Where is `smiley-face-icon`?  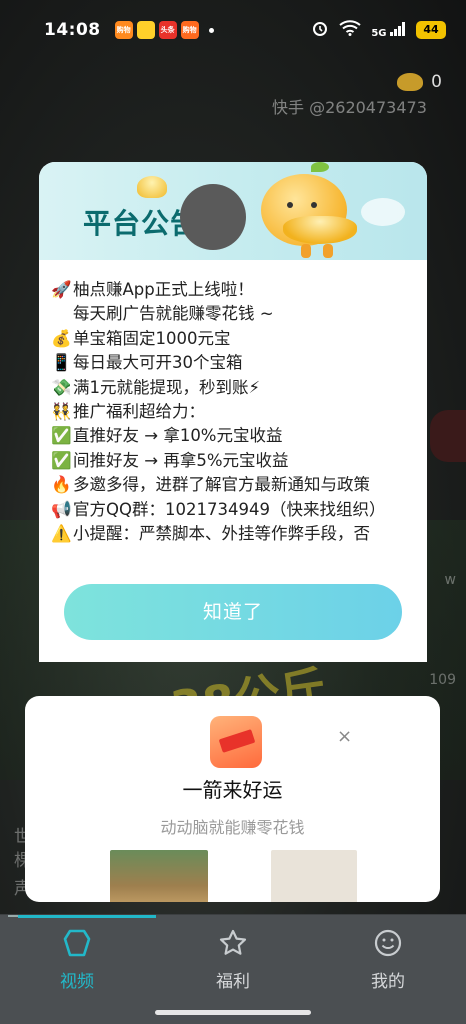 smiley-face-icon is located at coordinates (388, 943).